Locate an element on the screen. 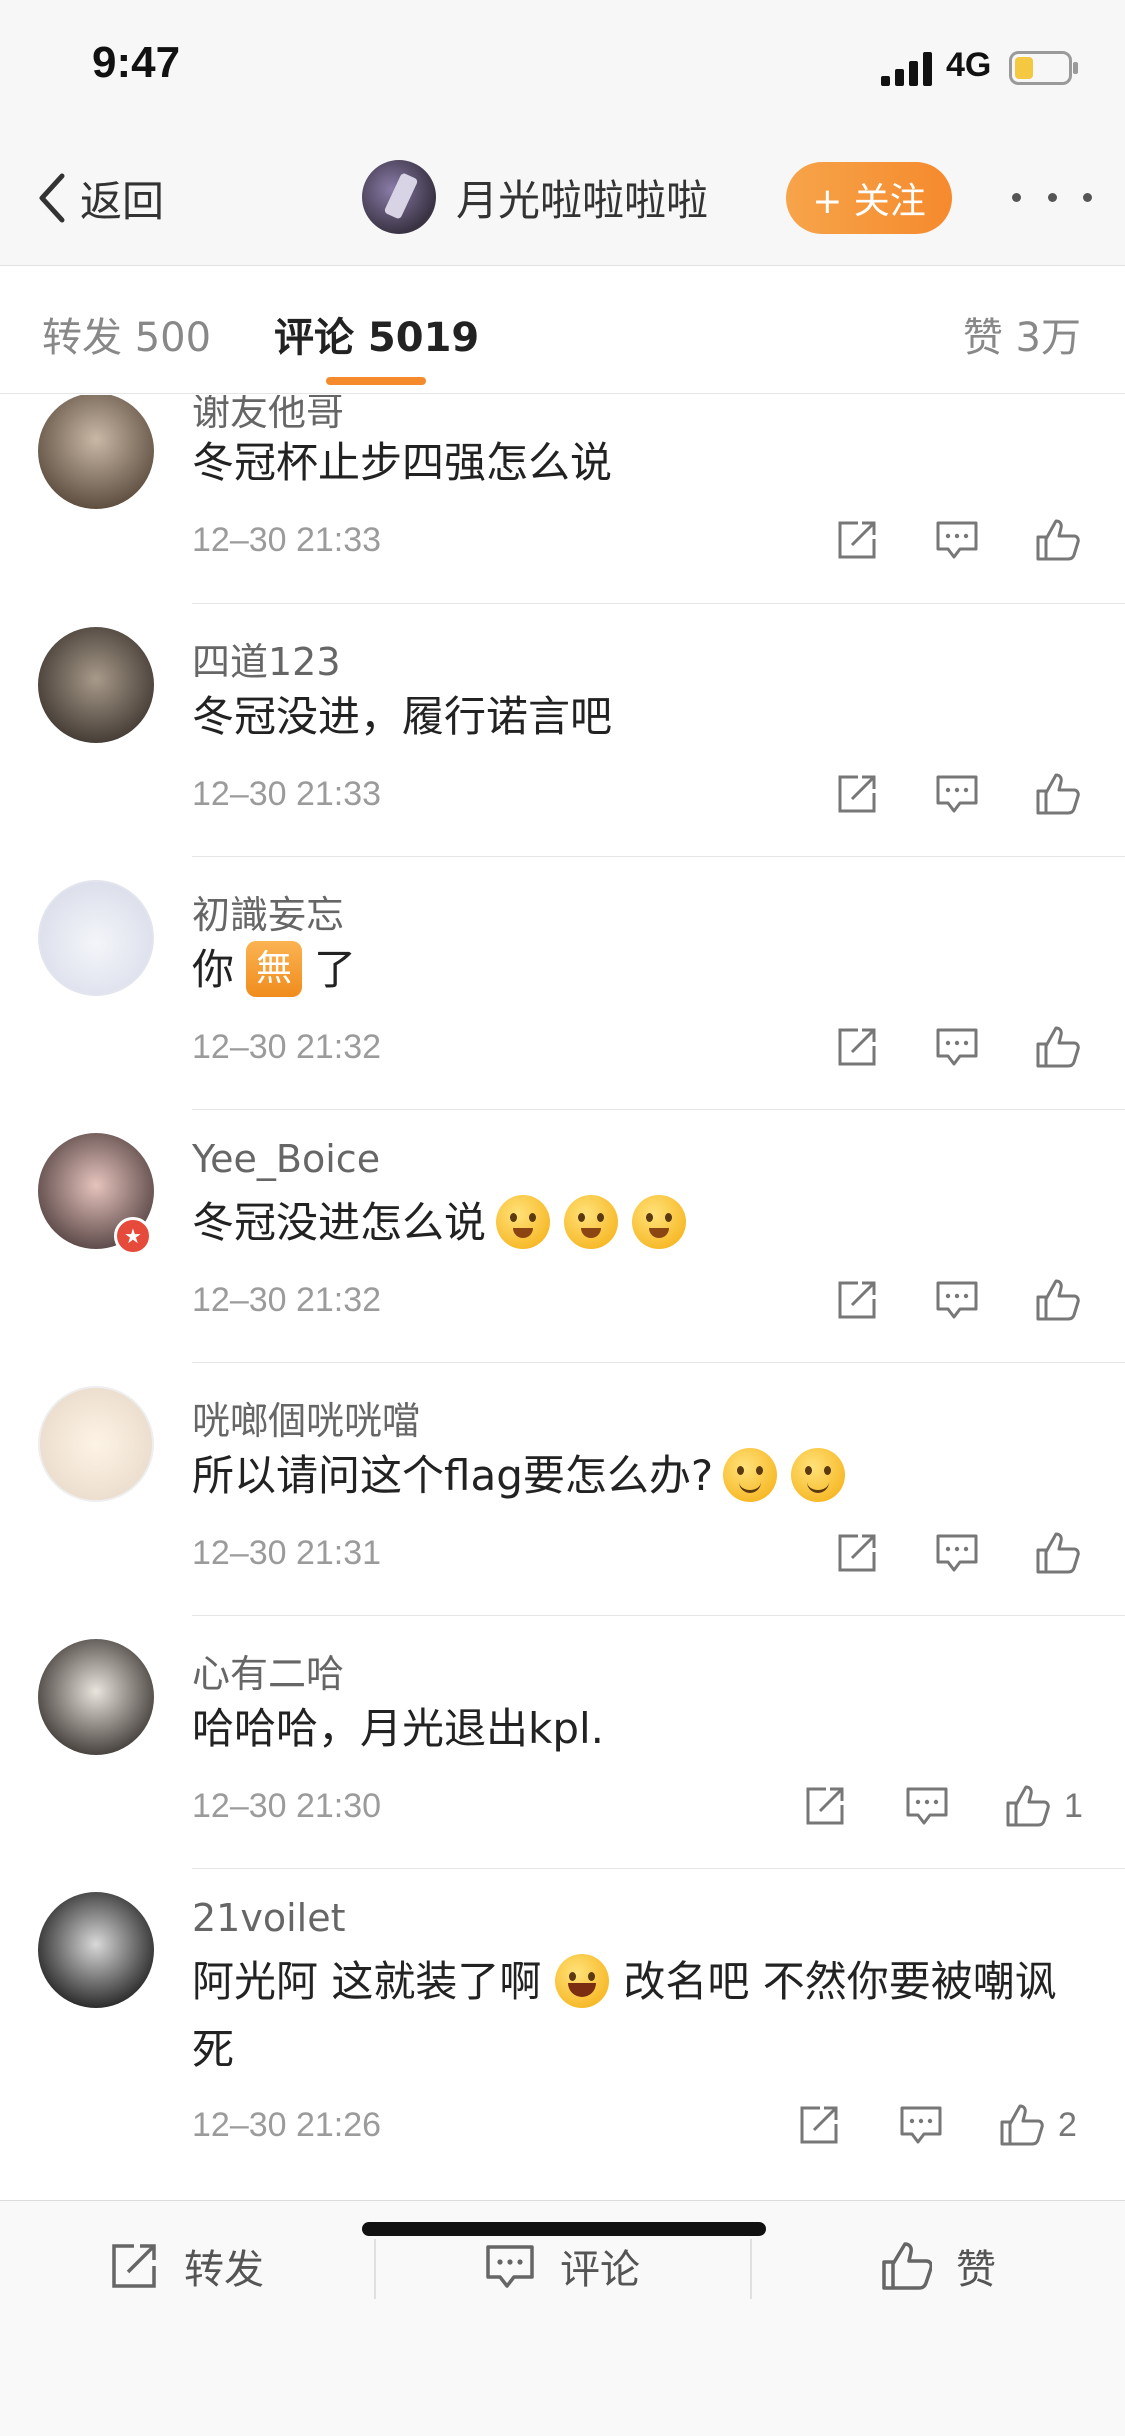  tab-bar: 转发 500 评论 5019 赞 3万 is located at coordinates (562, 330).